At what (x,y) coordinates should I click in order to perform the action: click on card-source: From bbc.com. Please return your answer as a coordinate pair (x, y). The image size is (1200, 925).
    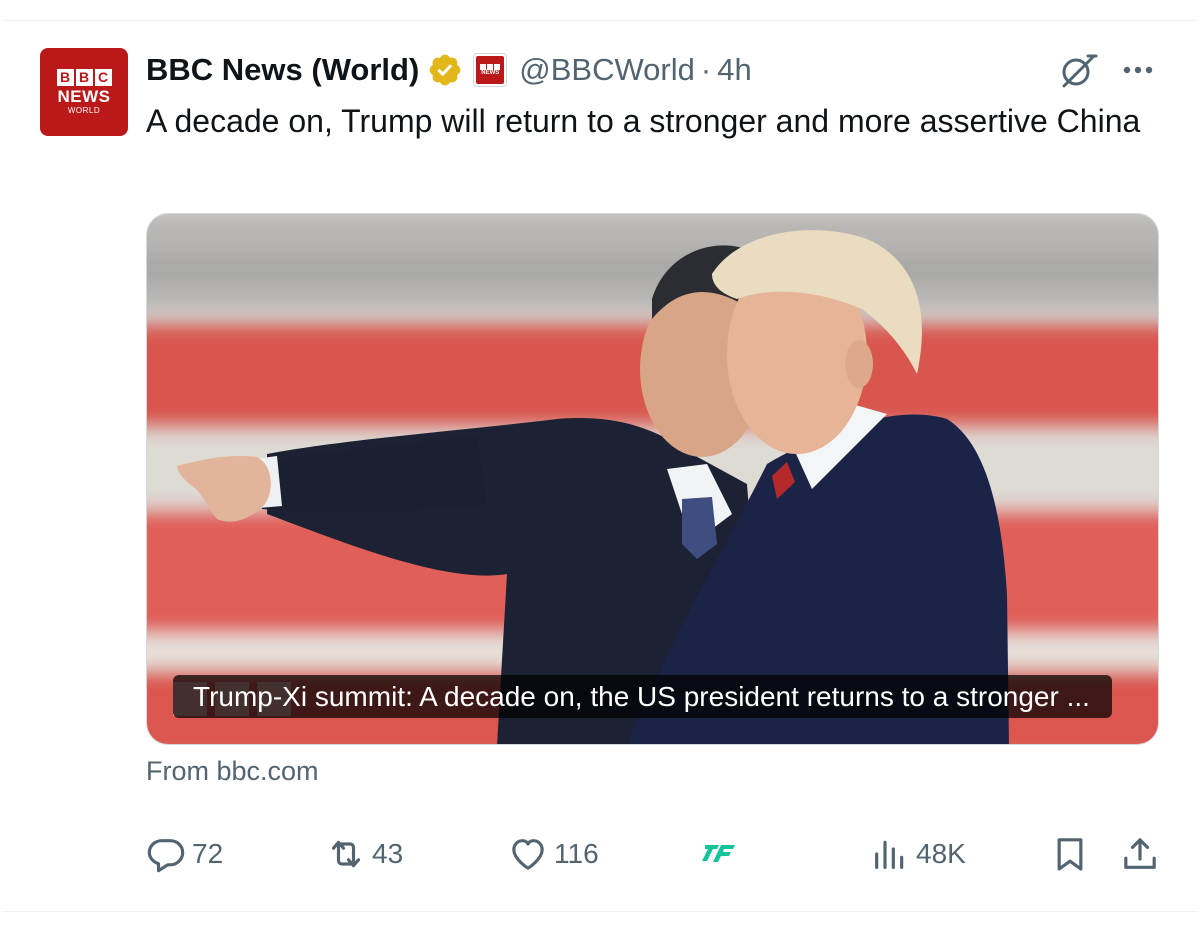
    Looking at the image, I should click on (232, 771).